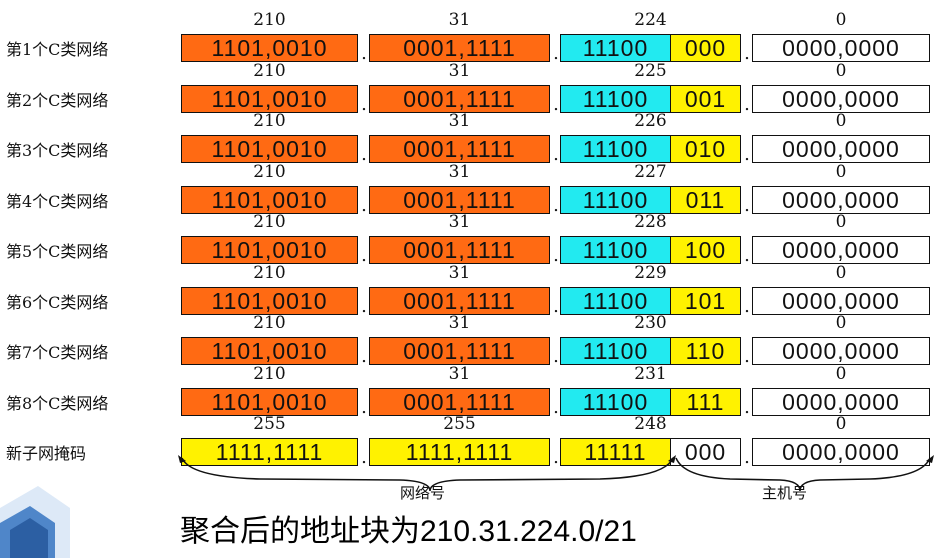 This screenshot has width=938, height=558. I want to click on octet3-varying-bits: 001, so click(705, 98).